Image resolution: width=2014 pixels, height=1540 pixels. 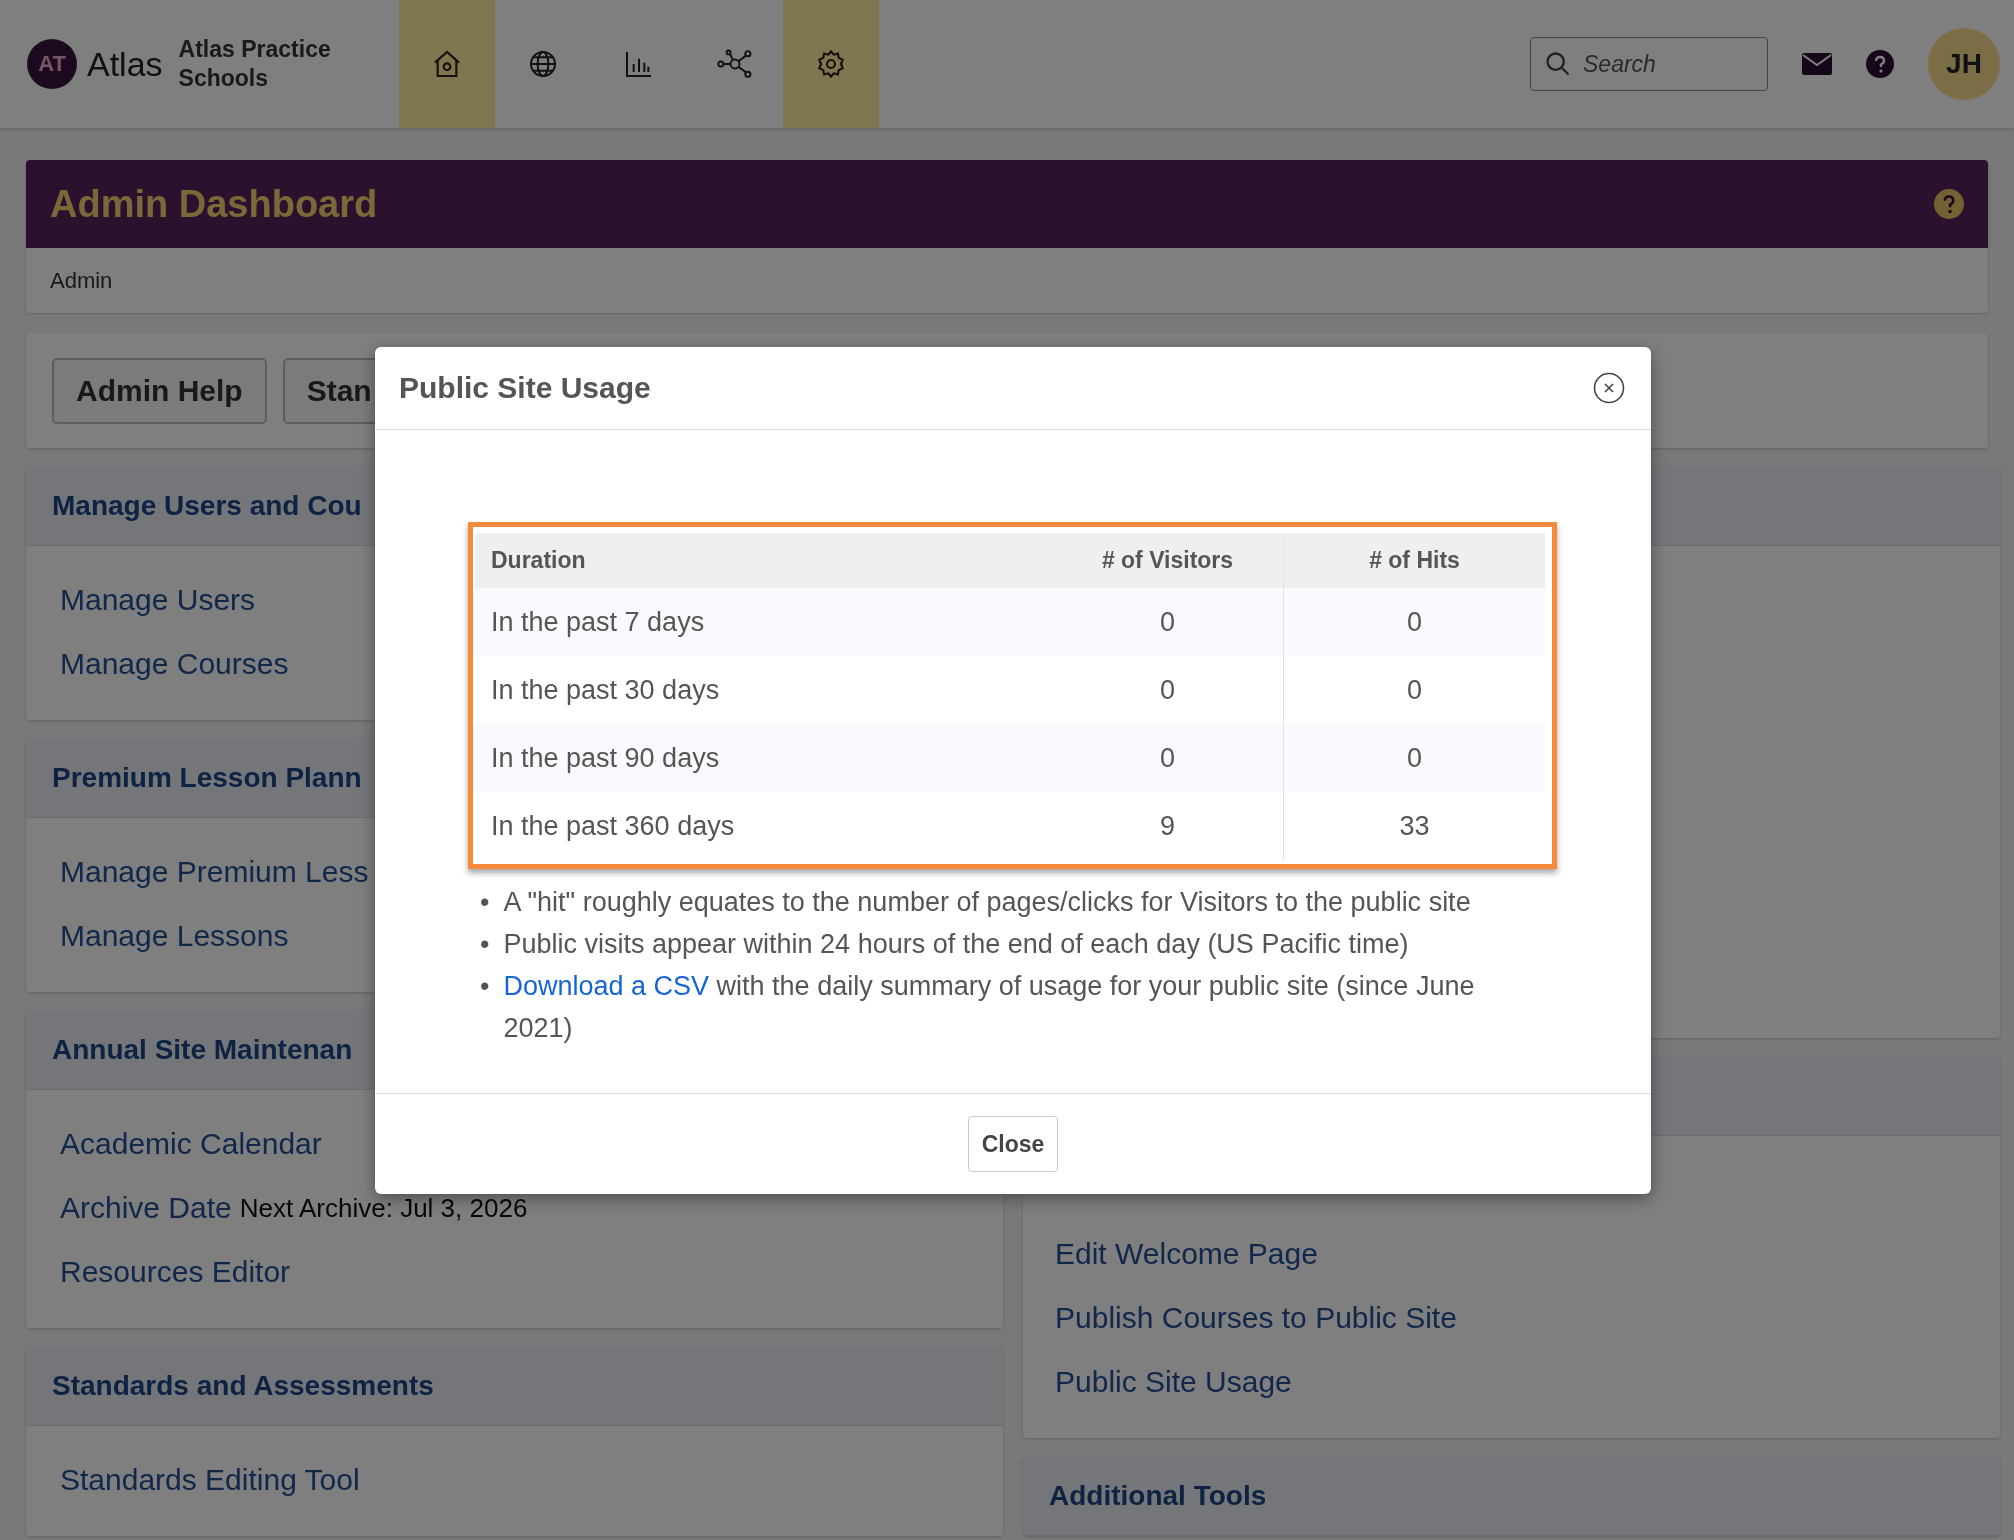 What do you see at coordinates (1173, 1382) in the screenshot?
I see `panel-link: Public Site Usage` at bounding box center [1173, 1382].